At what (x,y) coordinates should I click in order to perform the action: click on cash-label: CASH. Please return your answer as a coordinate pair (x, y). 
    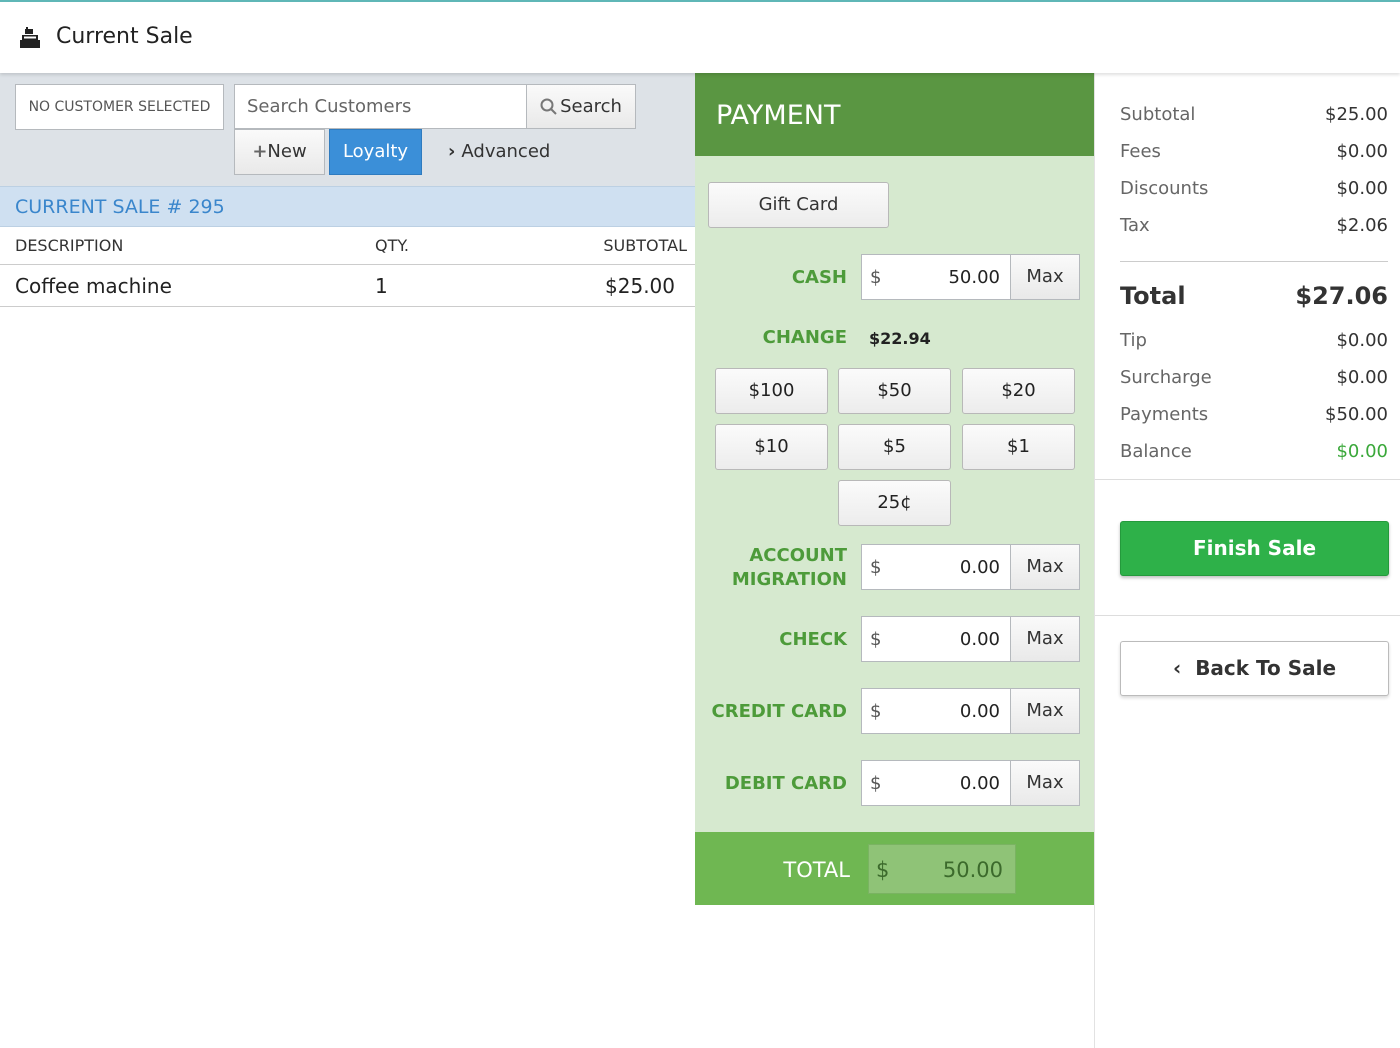
    Looking at the image, I should click on (819, 277).